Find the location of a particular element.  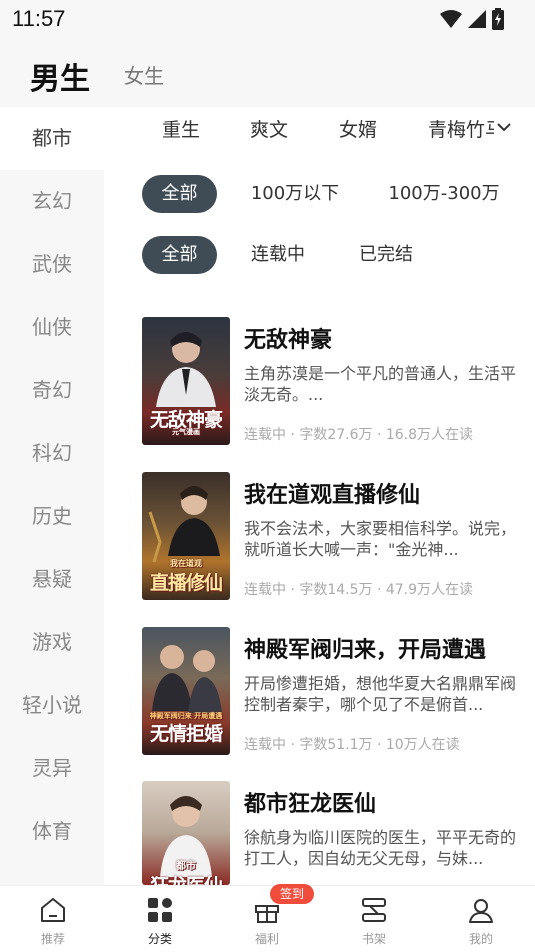

nav-label: 分类 is located at coordinates (159, 939).